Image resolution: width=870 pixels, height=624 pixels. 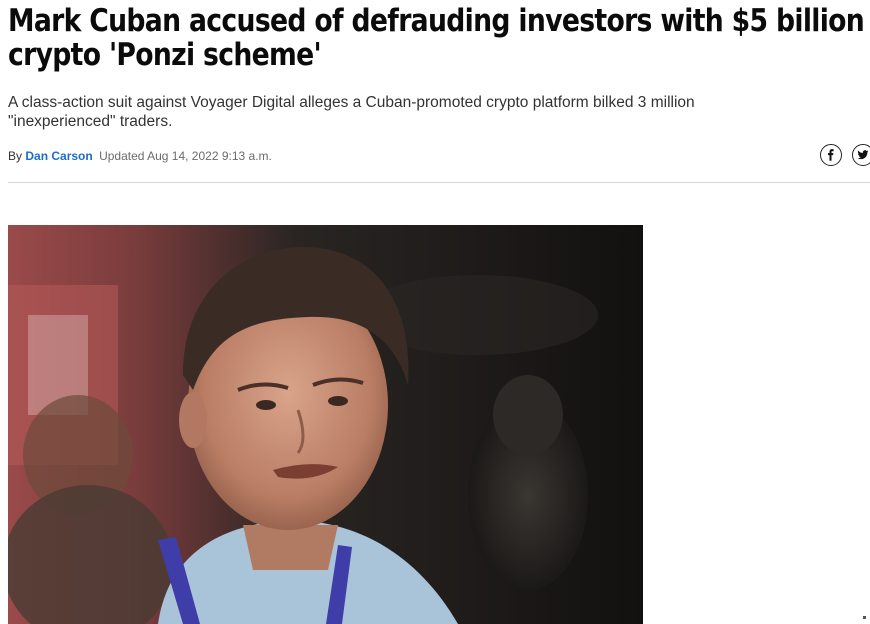 I want to click on facebook-icon, so click(x=831, y=155).